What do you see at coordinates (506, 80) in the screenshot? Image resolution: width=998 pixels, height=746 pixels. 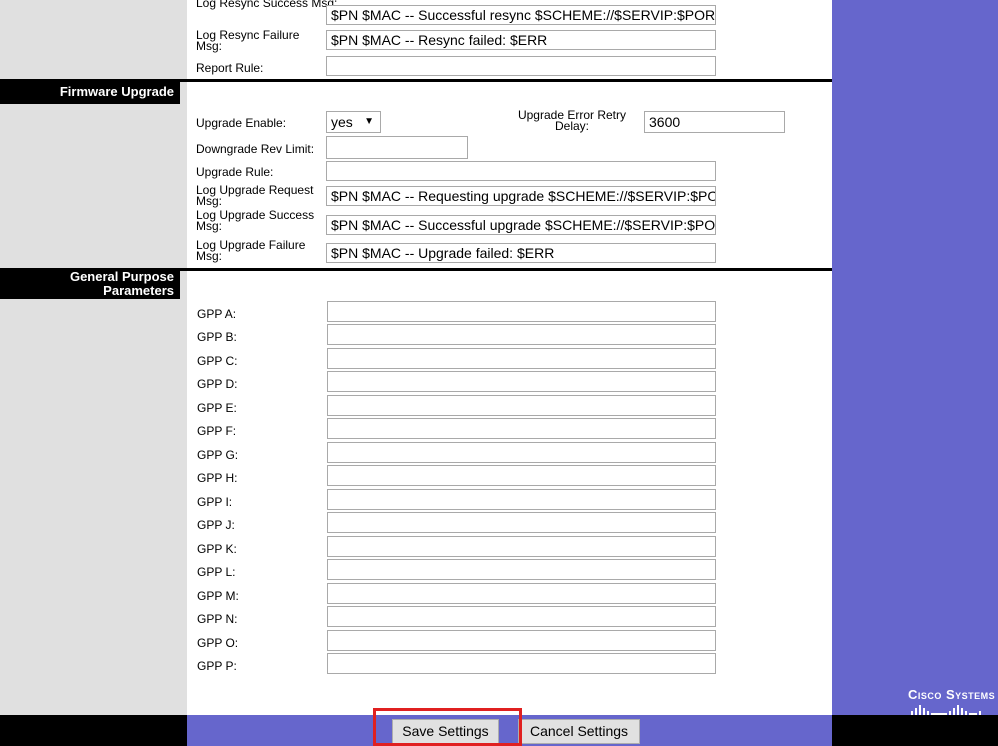 I see `firmware-section-divider` at bounding box center [506, 80].